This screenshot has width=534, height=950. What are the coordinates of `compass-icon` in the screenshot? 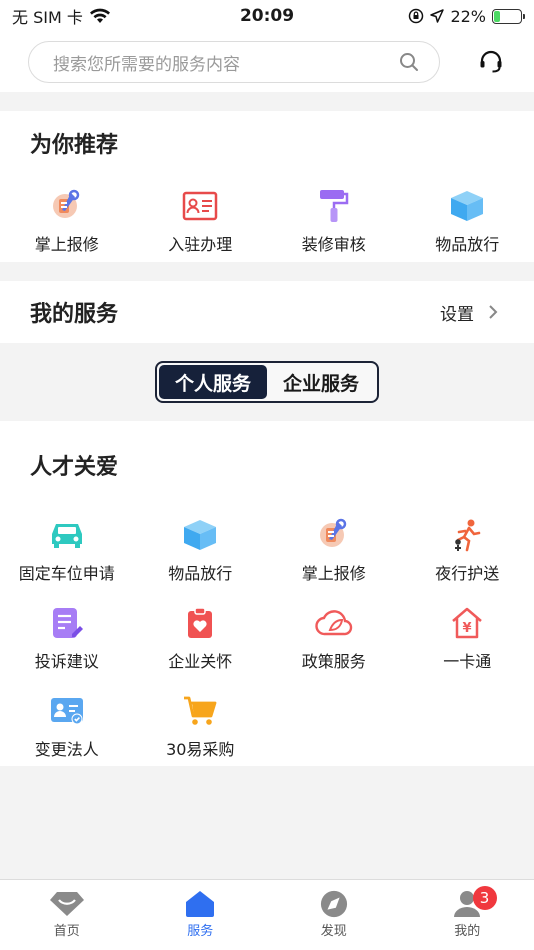 It's located at (333, 904).